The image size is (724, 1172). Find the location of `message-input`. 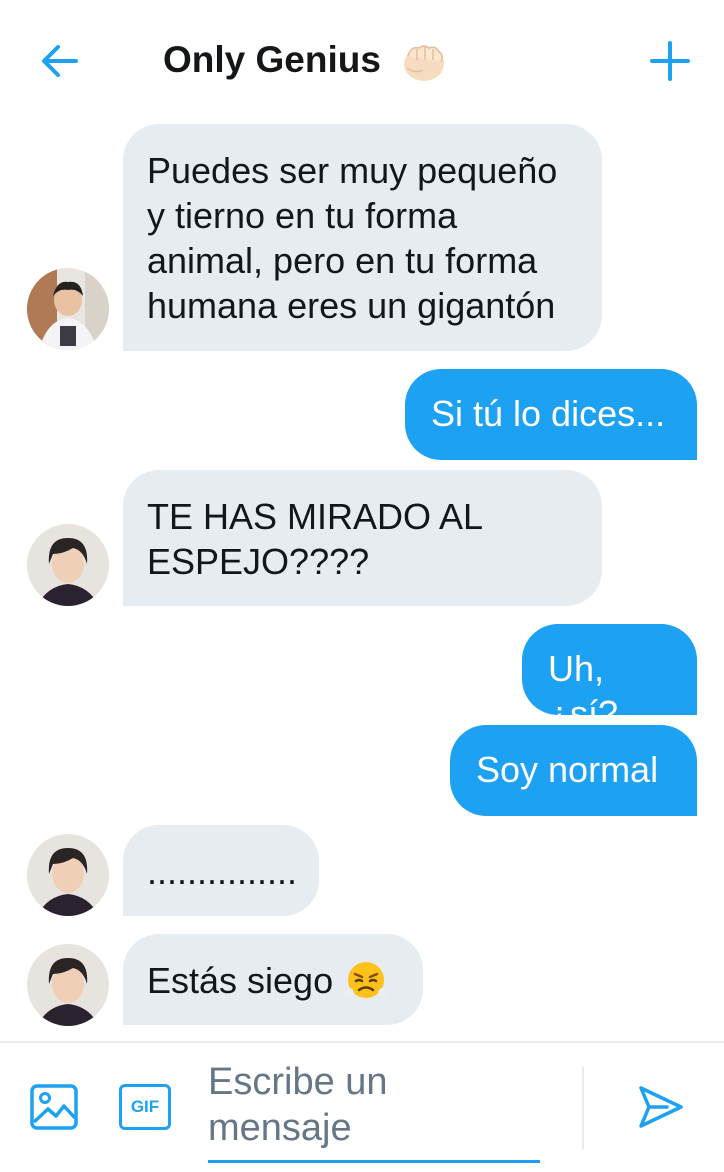

message-input is located at coordinates (374, 1111).